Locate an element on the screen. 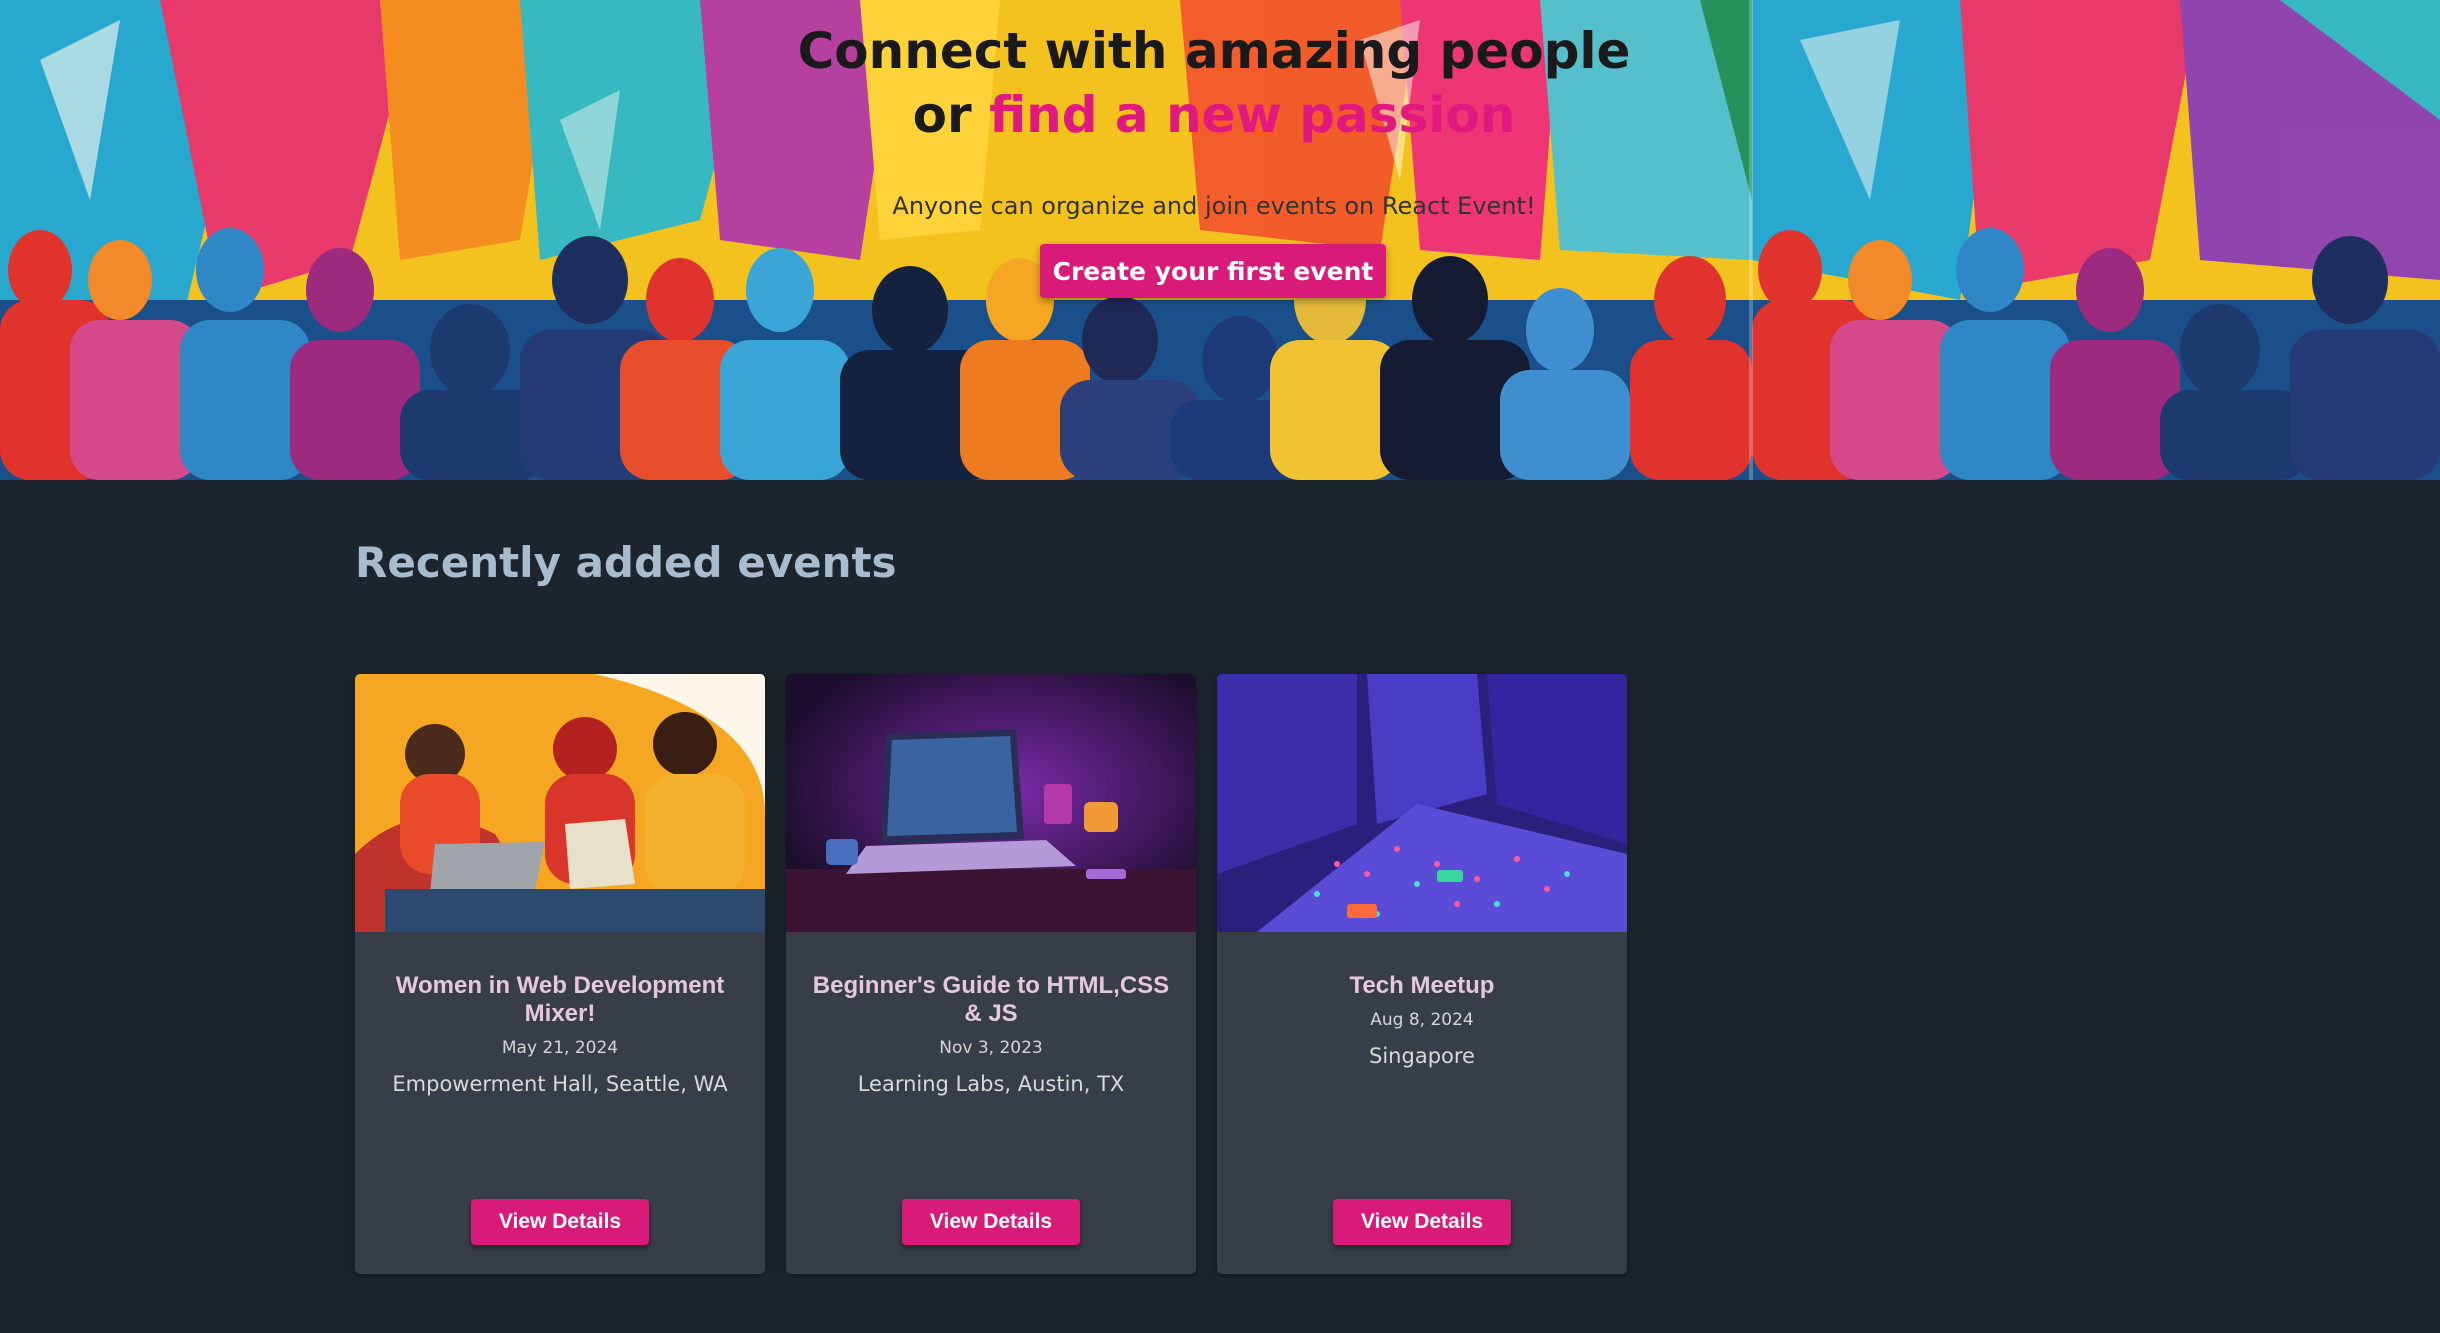  section-title: Recently added events is located at coordinates (626, 562).